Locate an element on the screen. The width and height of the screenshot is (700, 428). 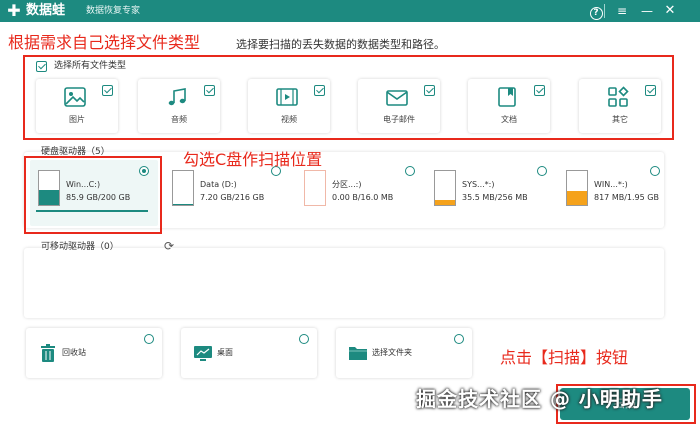
titlebar-divider is located at coordinates (604, 11).